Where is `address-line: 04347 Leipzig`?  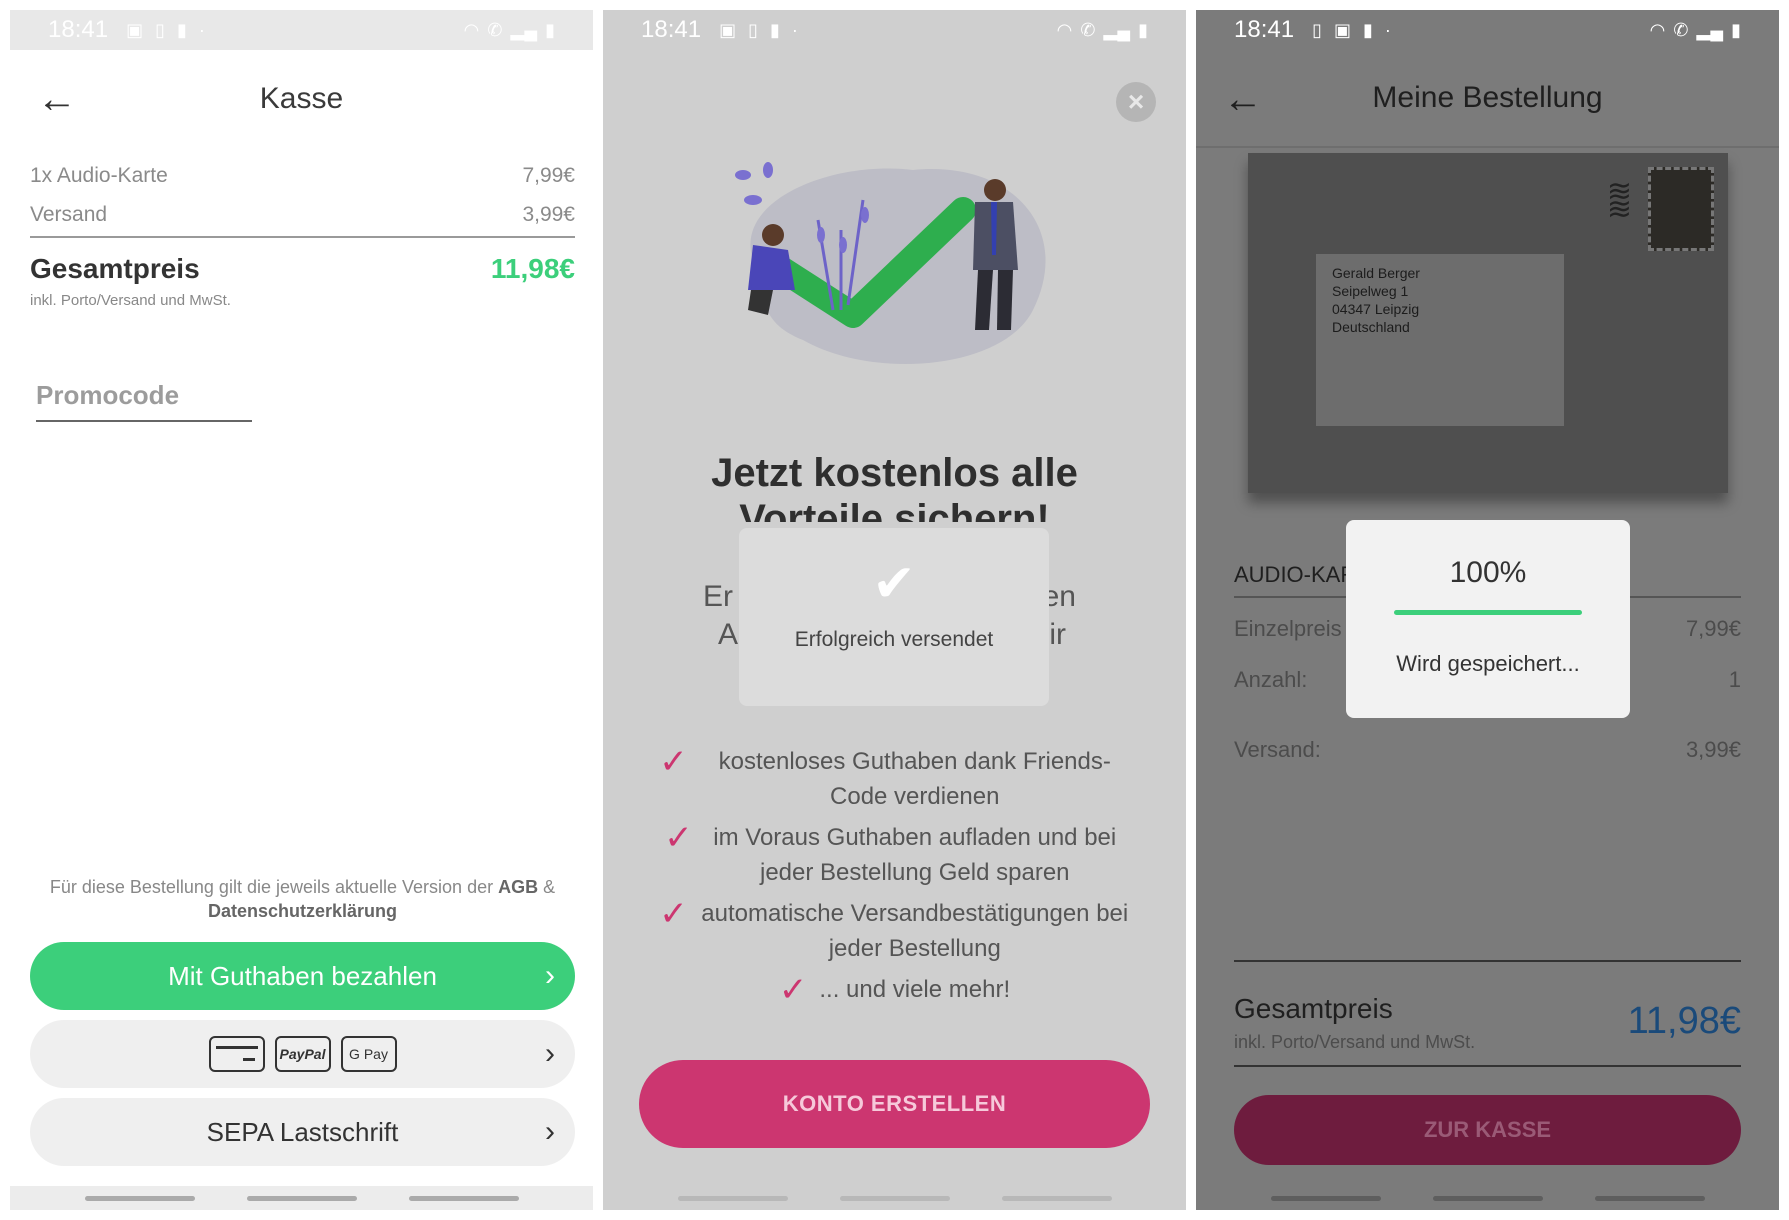 address-line: 04347 Leipzig is located at coordinates (1376, 309).